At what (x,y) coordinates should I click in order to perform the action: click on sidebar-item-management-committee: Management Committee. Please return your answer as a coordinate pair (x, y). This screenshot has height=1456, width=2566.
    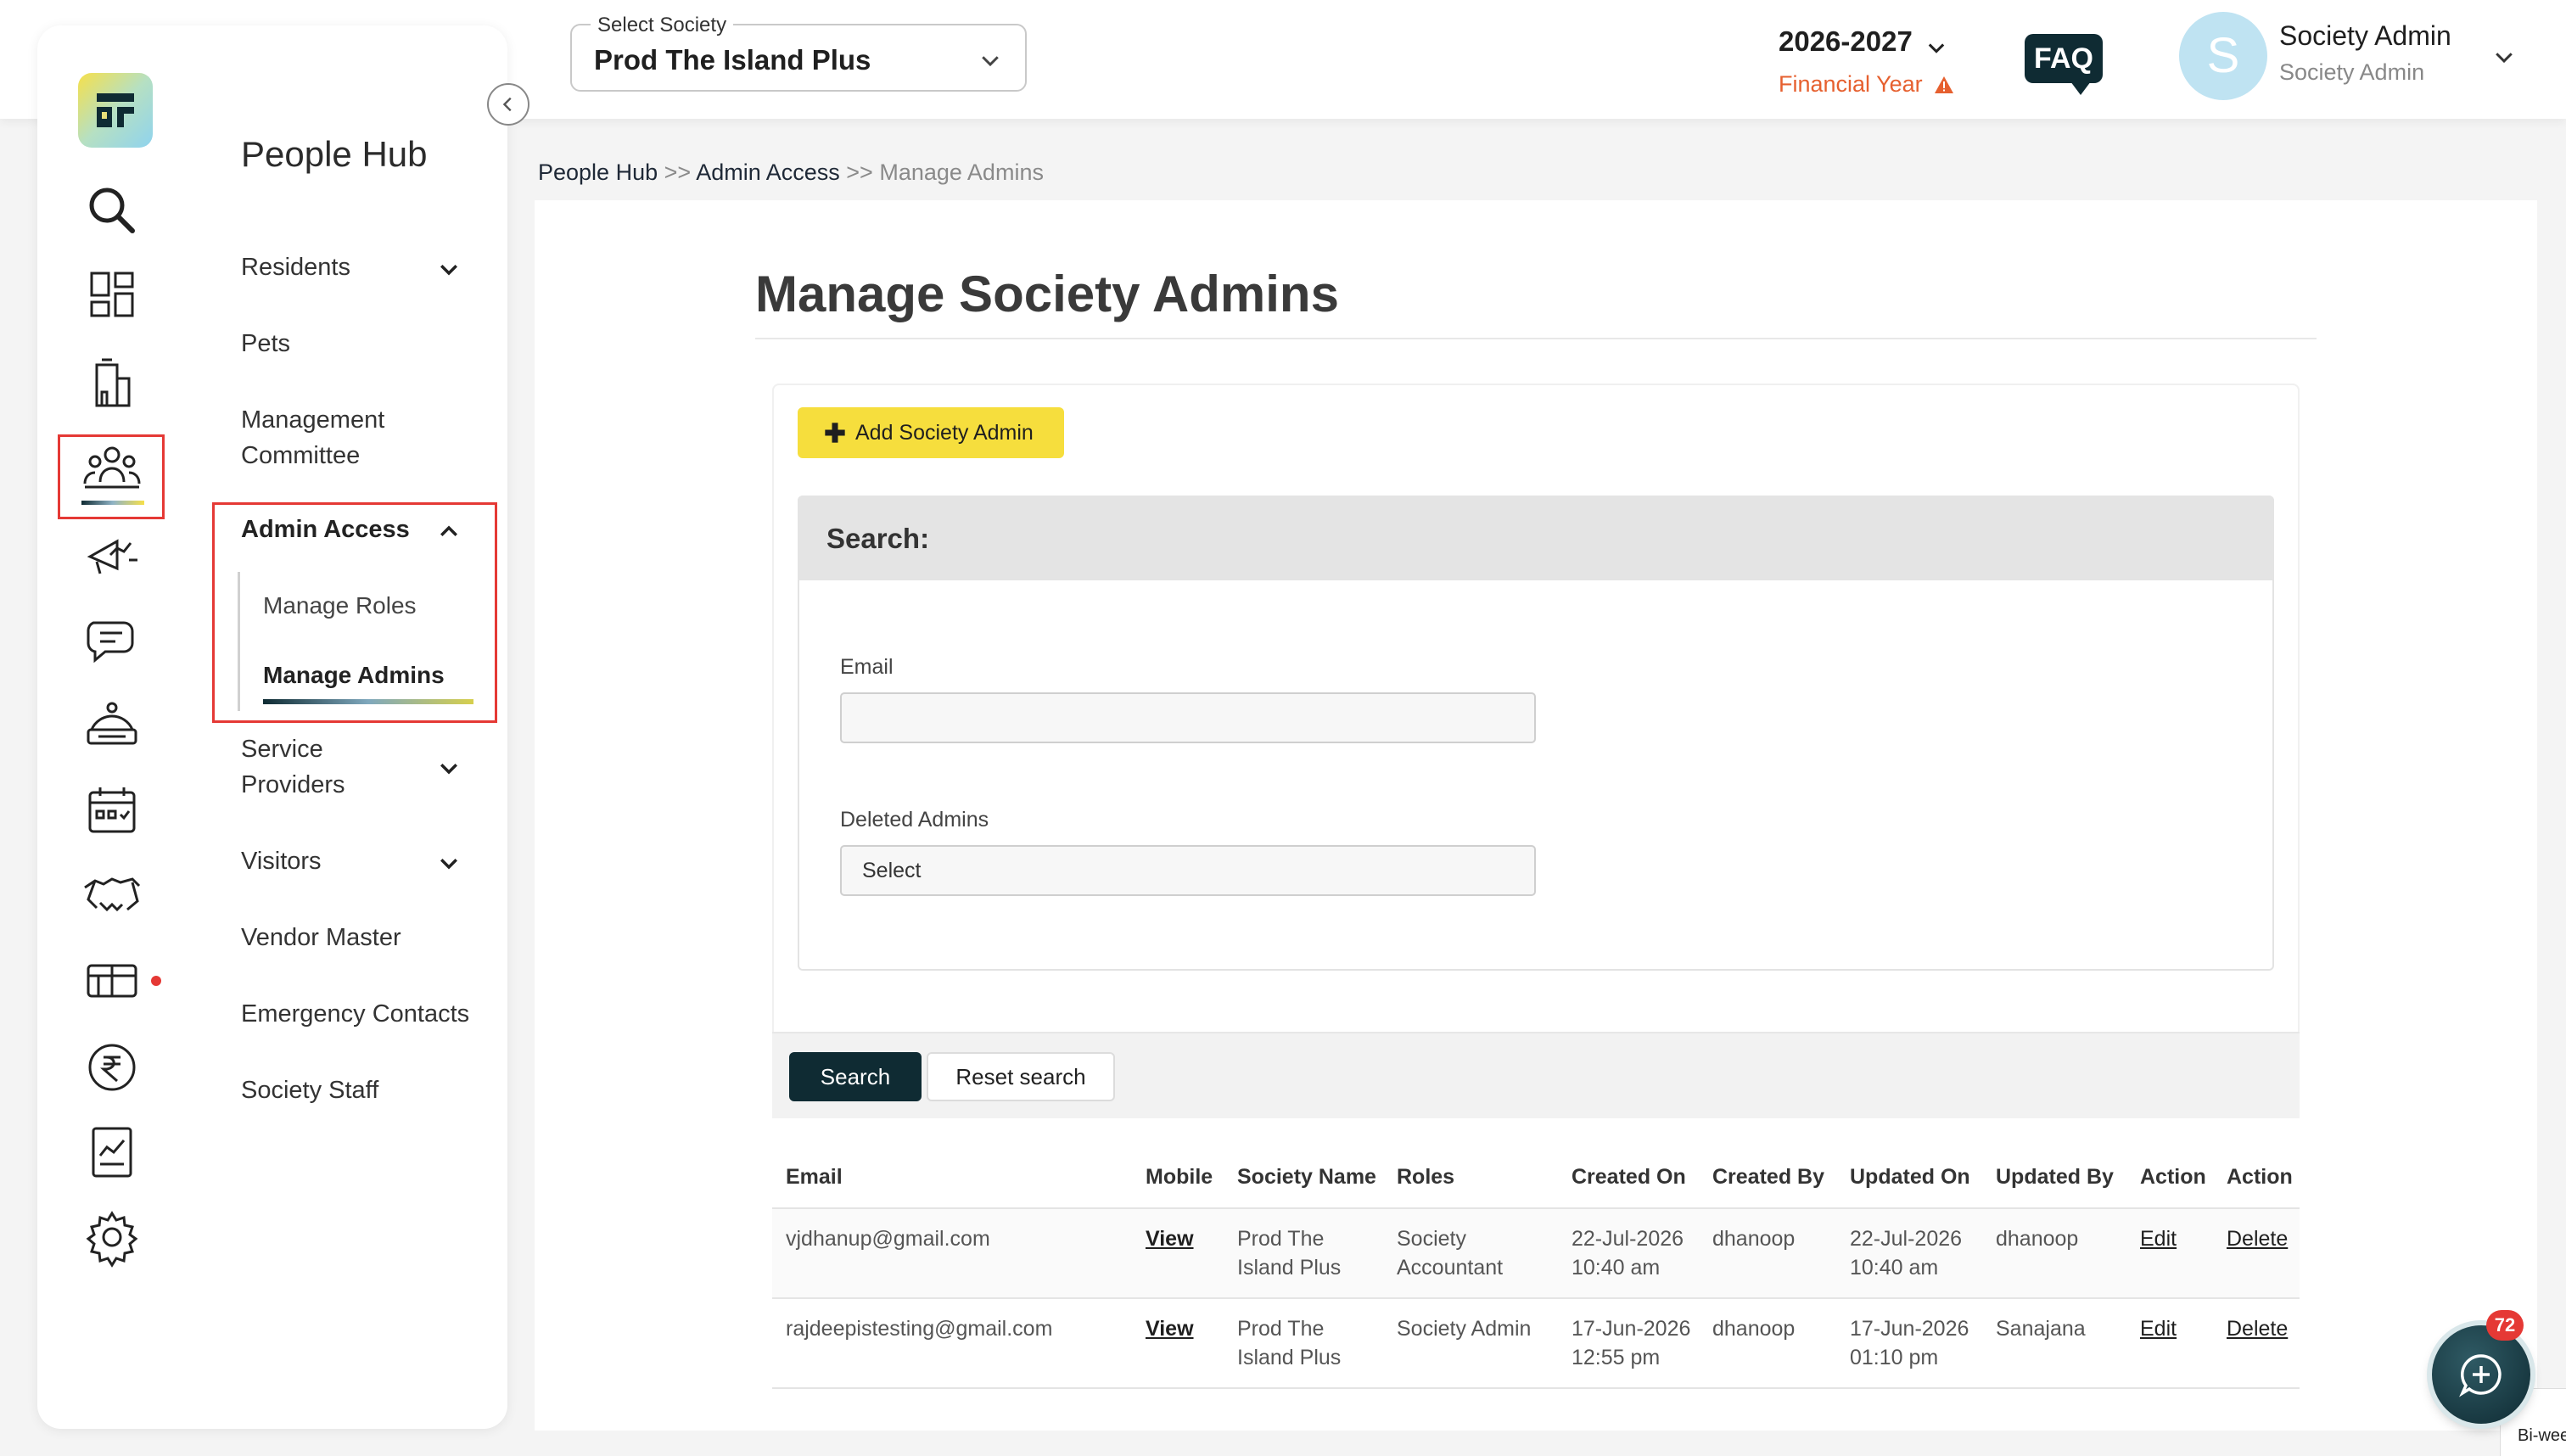
    Looking at the image, I should click on (312, 437).